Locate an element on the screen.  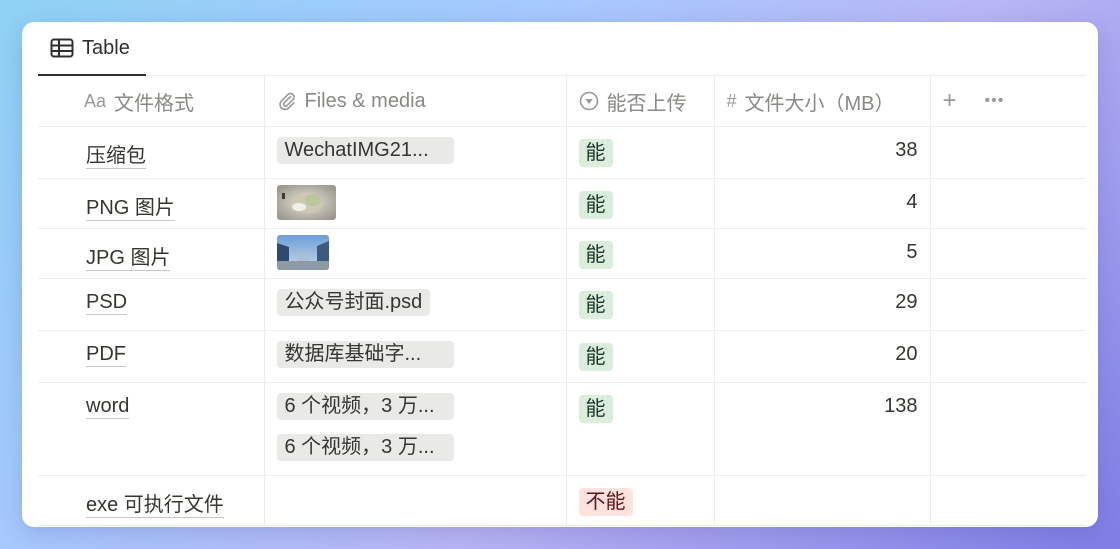
column-header-label: 能否上传 is located at coordinates (646, 103).